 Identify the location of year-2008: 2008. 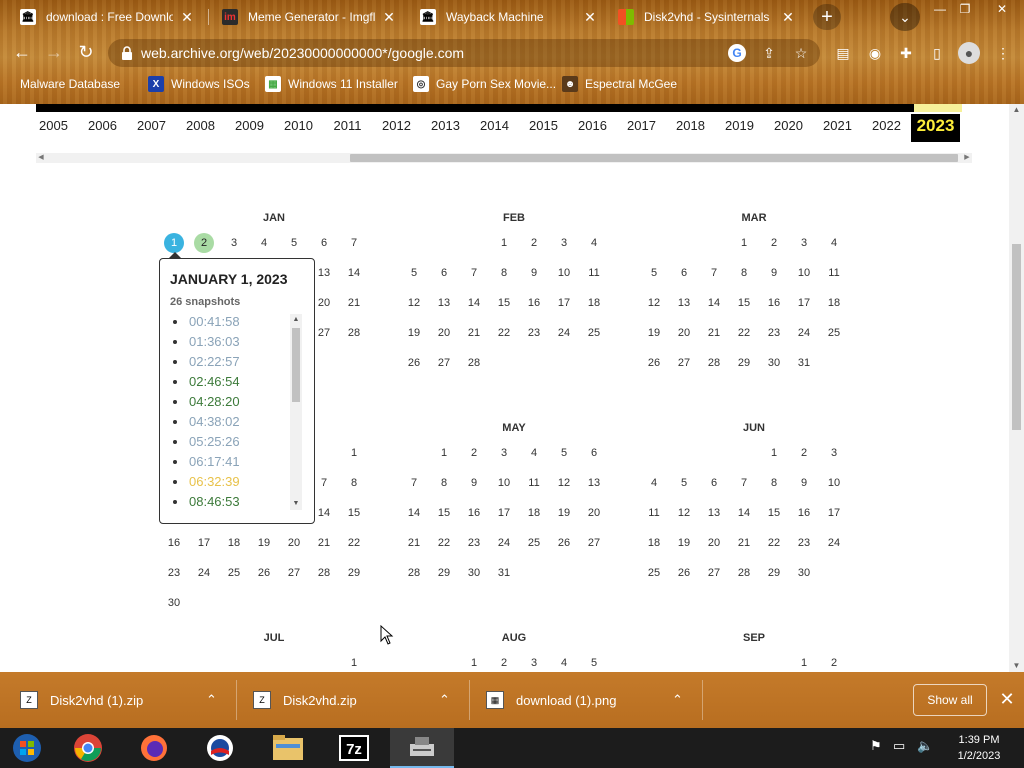
(200, 128).